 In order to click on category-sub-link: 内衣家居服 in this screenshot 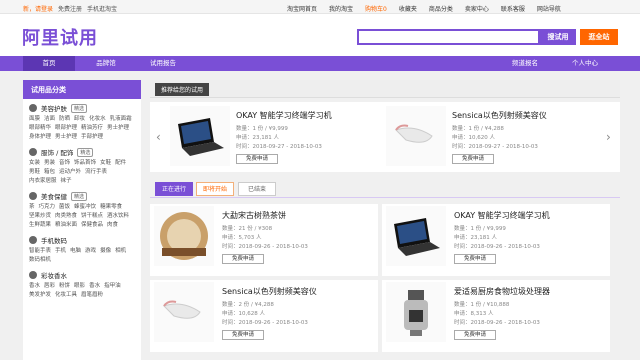, I will do `click(43, 181)`.